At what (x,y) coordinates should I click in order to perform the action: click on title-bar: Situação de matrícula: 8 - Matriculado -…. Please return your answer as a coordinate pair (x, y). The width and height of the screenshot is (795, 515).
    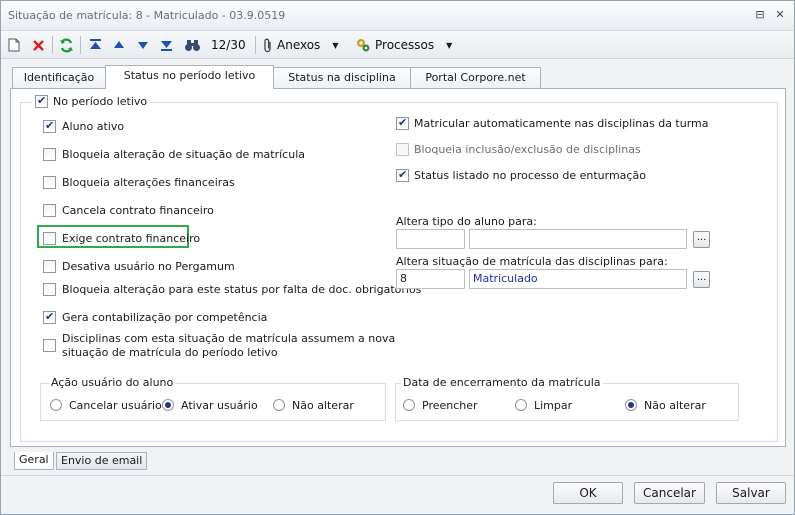
    Looking at the image, I should click on (397, 16).